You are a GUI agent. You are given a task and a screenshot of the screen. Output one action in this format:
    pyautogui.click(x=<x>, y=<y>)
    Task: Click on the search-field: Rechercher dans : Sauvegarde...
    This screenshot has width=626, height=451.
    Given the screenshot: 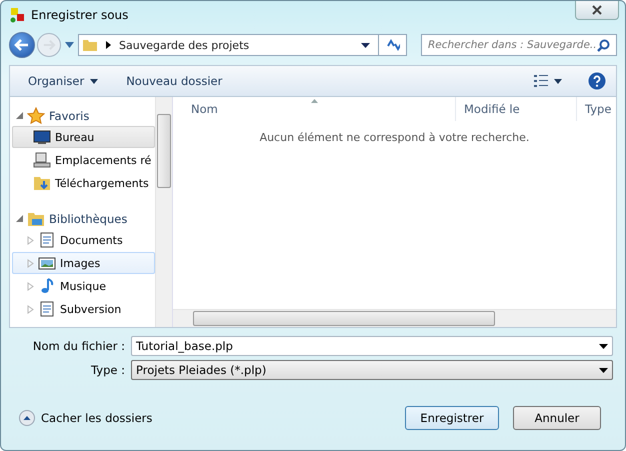 What is the action you would take?
    pyautogui.click(x=519, y=45)
    